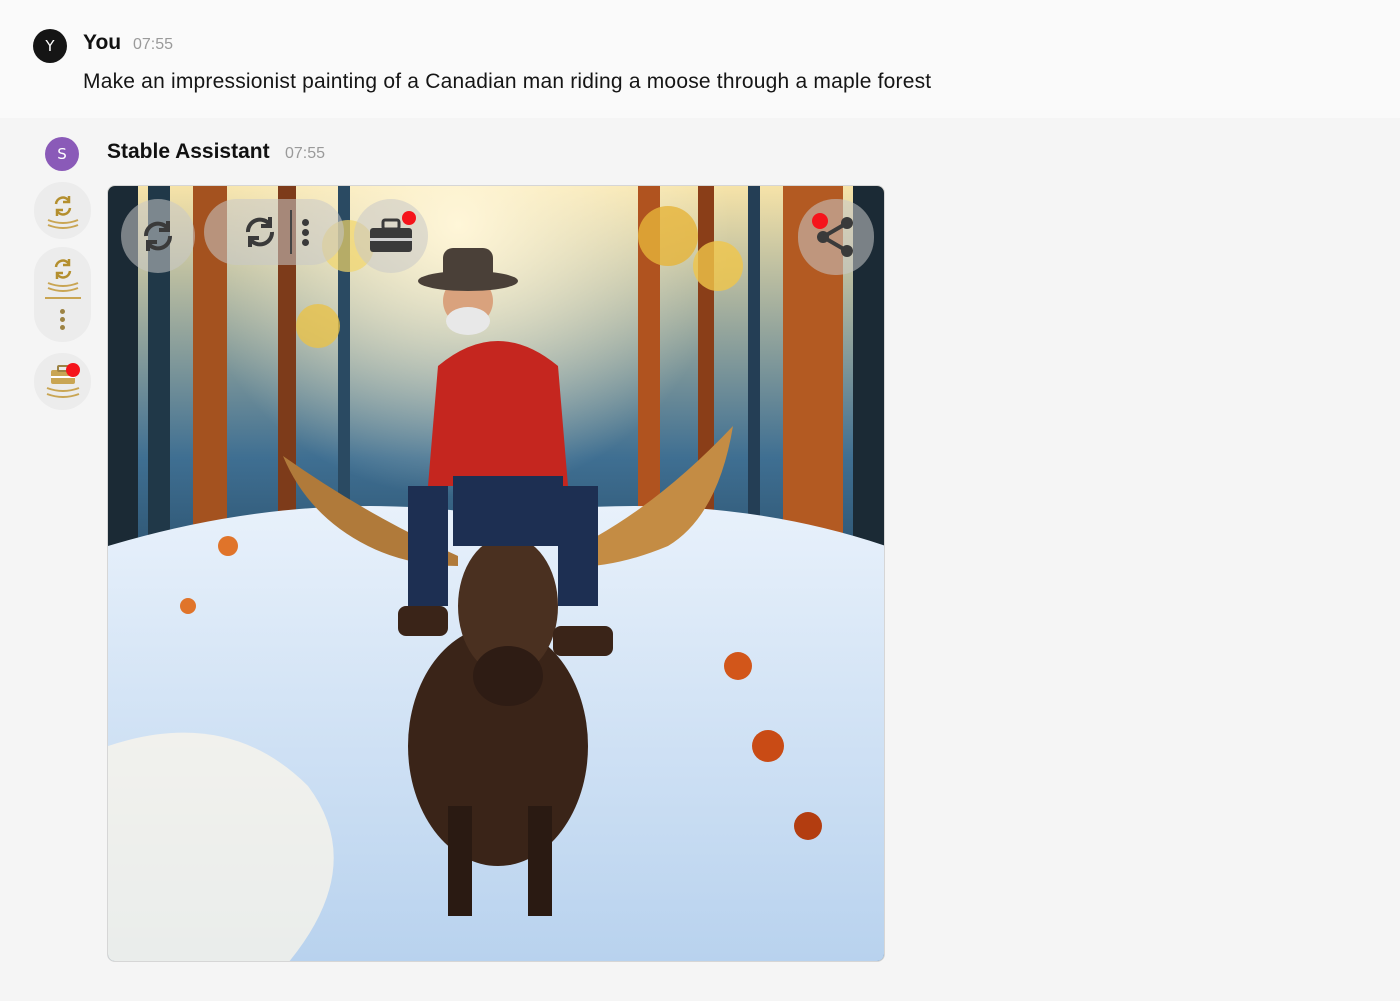  Describe the element at coordinates (62, 275) in the screenshot. I see `variations-icon` at that location.